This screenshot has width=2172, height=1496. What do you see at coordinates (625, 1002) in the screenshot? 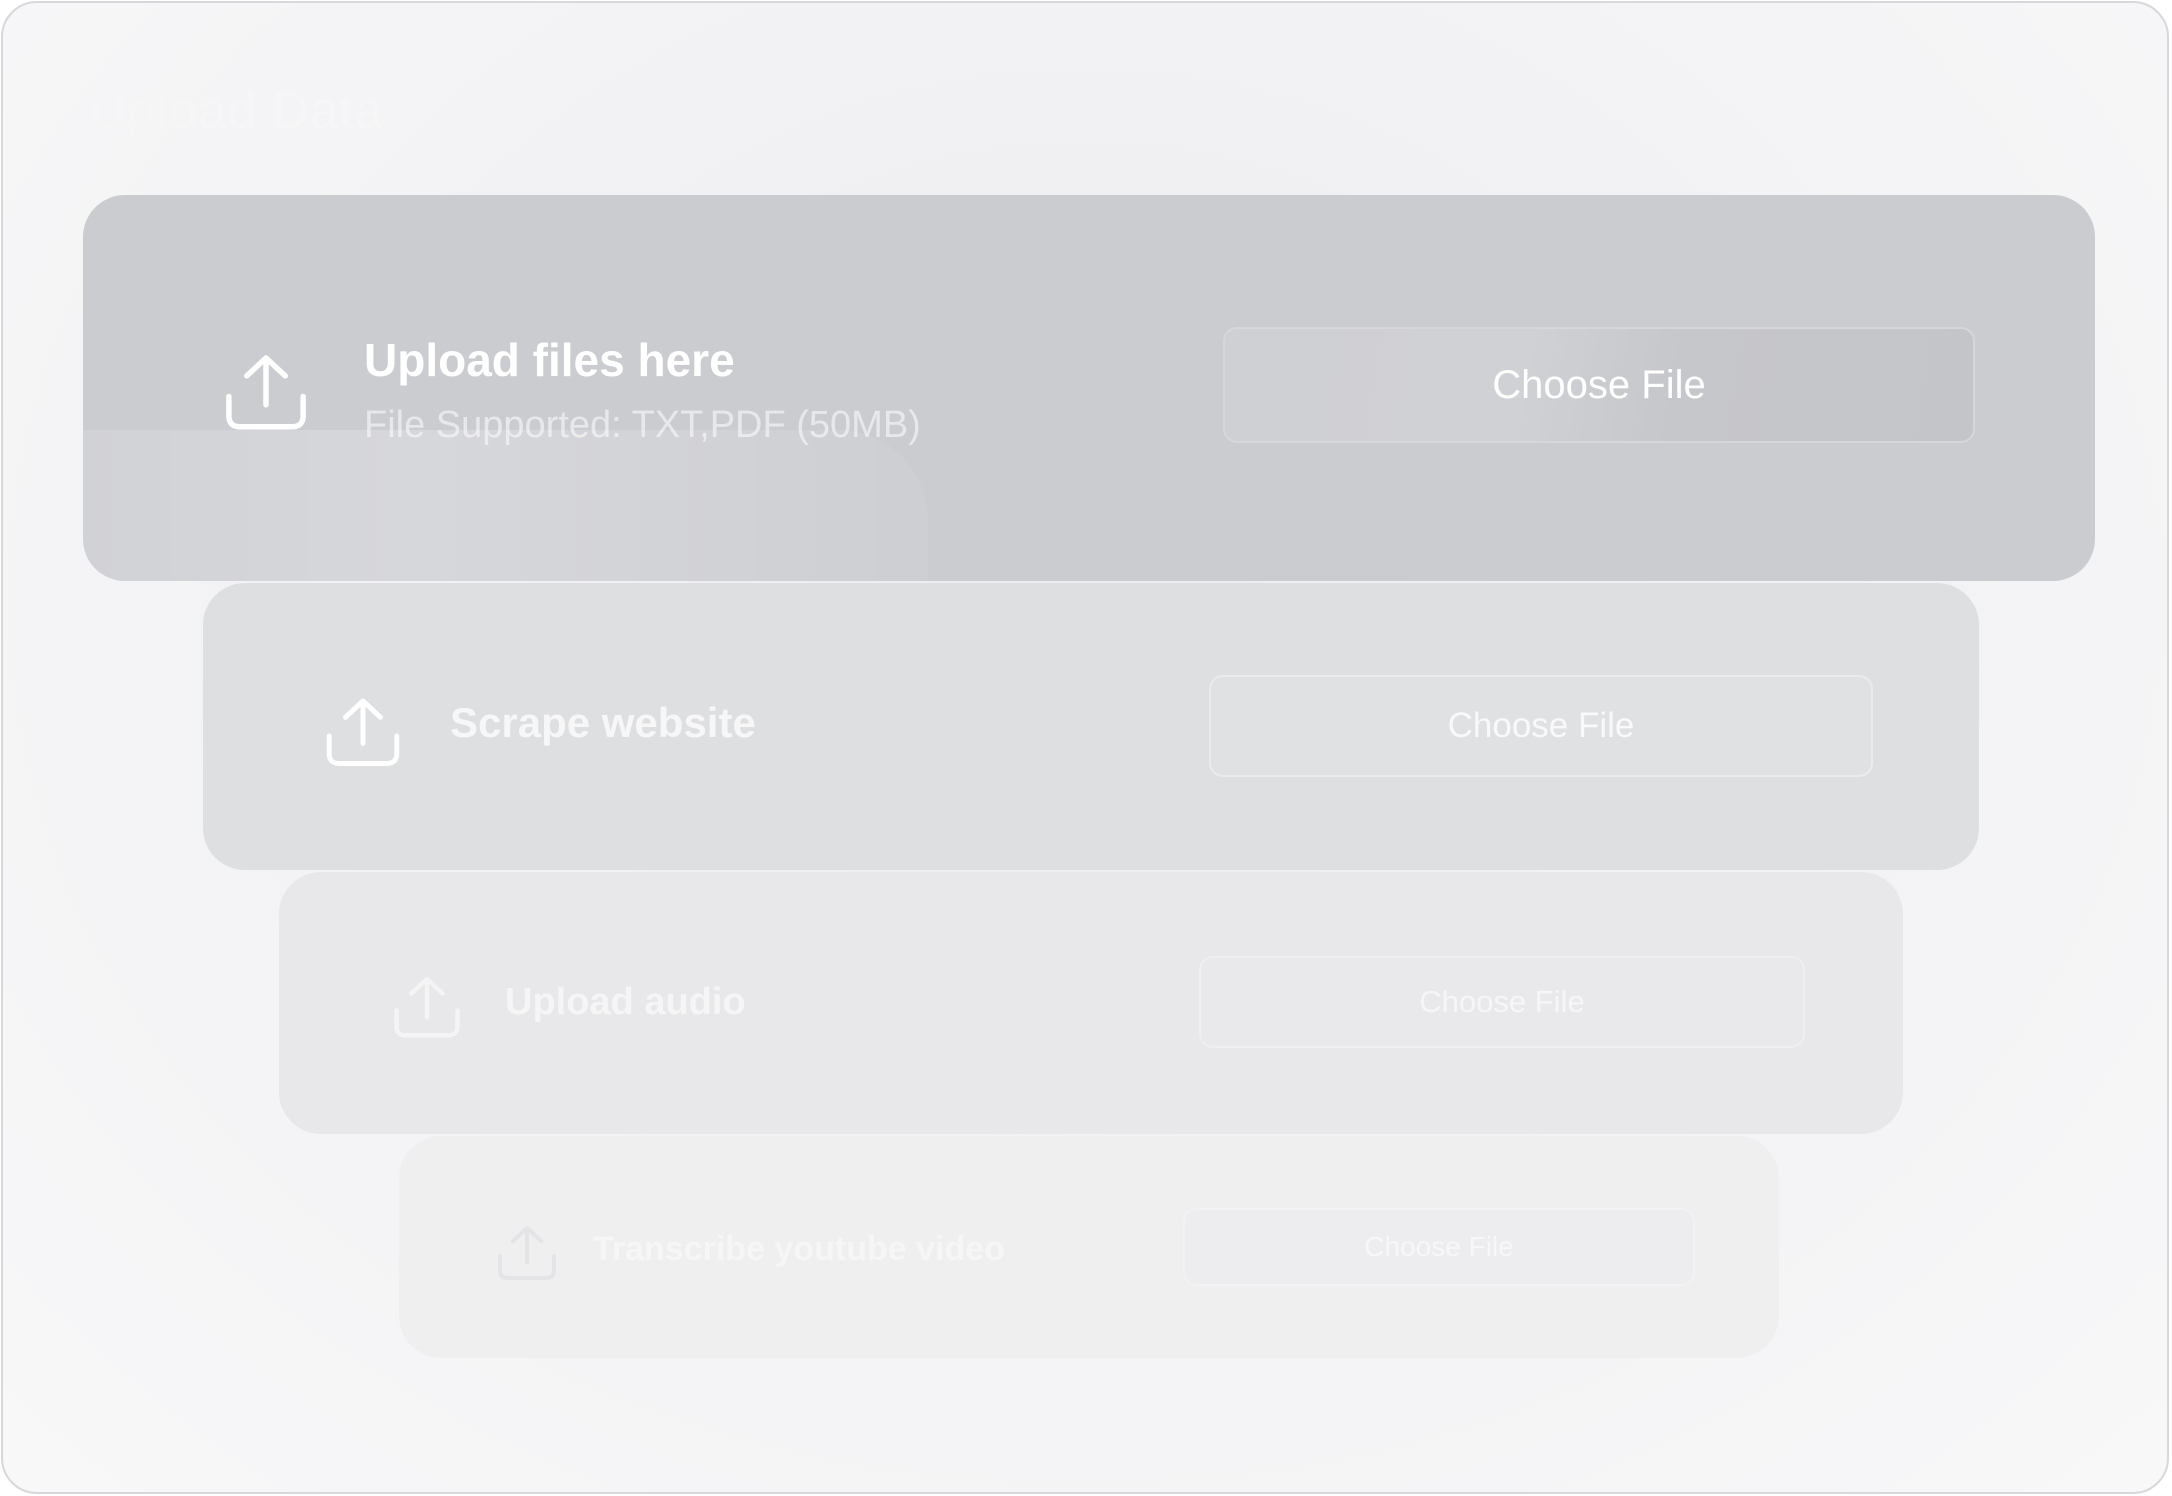
I see `card-title: Upload audio` at bounding box center [625, 1002].